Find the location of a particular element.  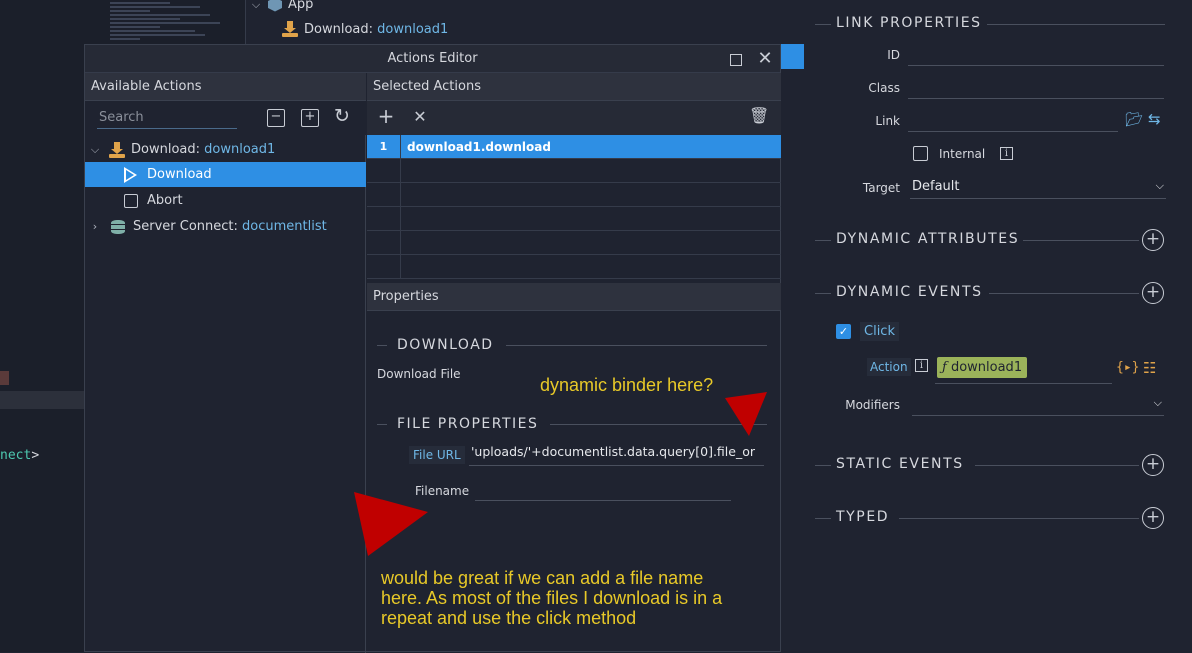

cube-icon is located at coordinates (275, 6).